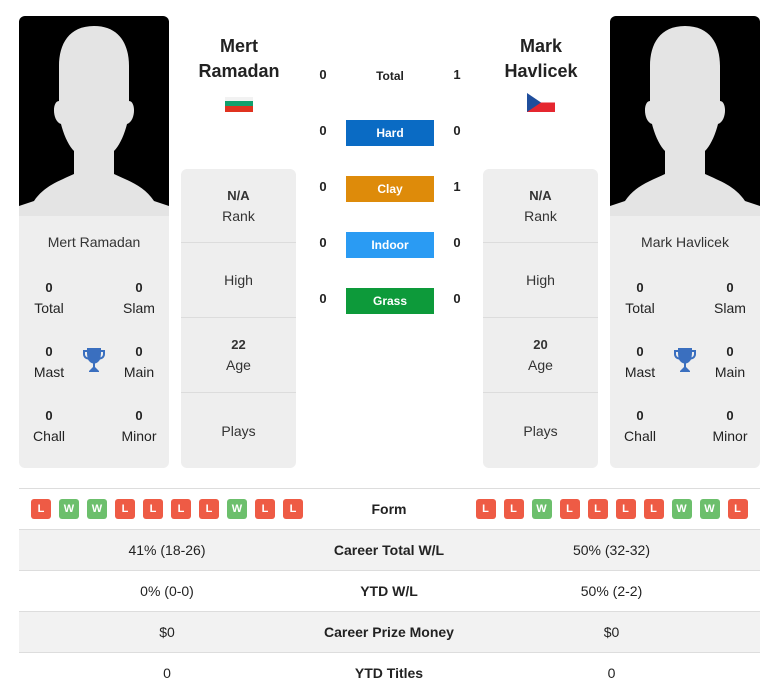  I want to click on player2-main-titles: 0 Main, so click(730, 362).